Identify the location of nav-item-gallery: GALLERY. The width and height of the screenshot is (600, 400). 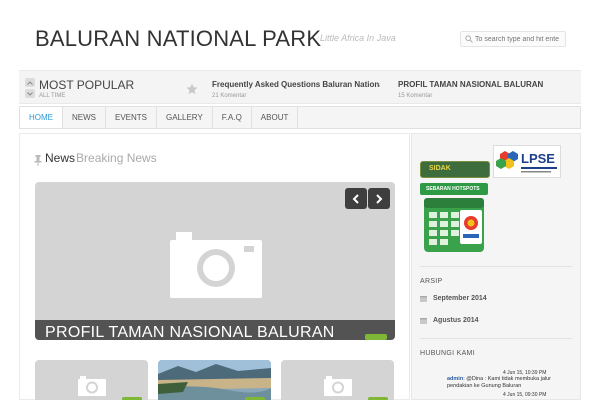
(185, 117).